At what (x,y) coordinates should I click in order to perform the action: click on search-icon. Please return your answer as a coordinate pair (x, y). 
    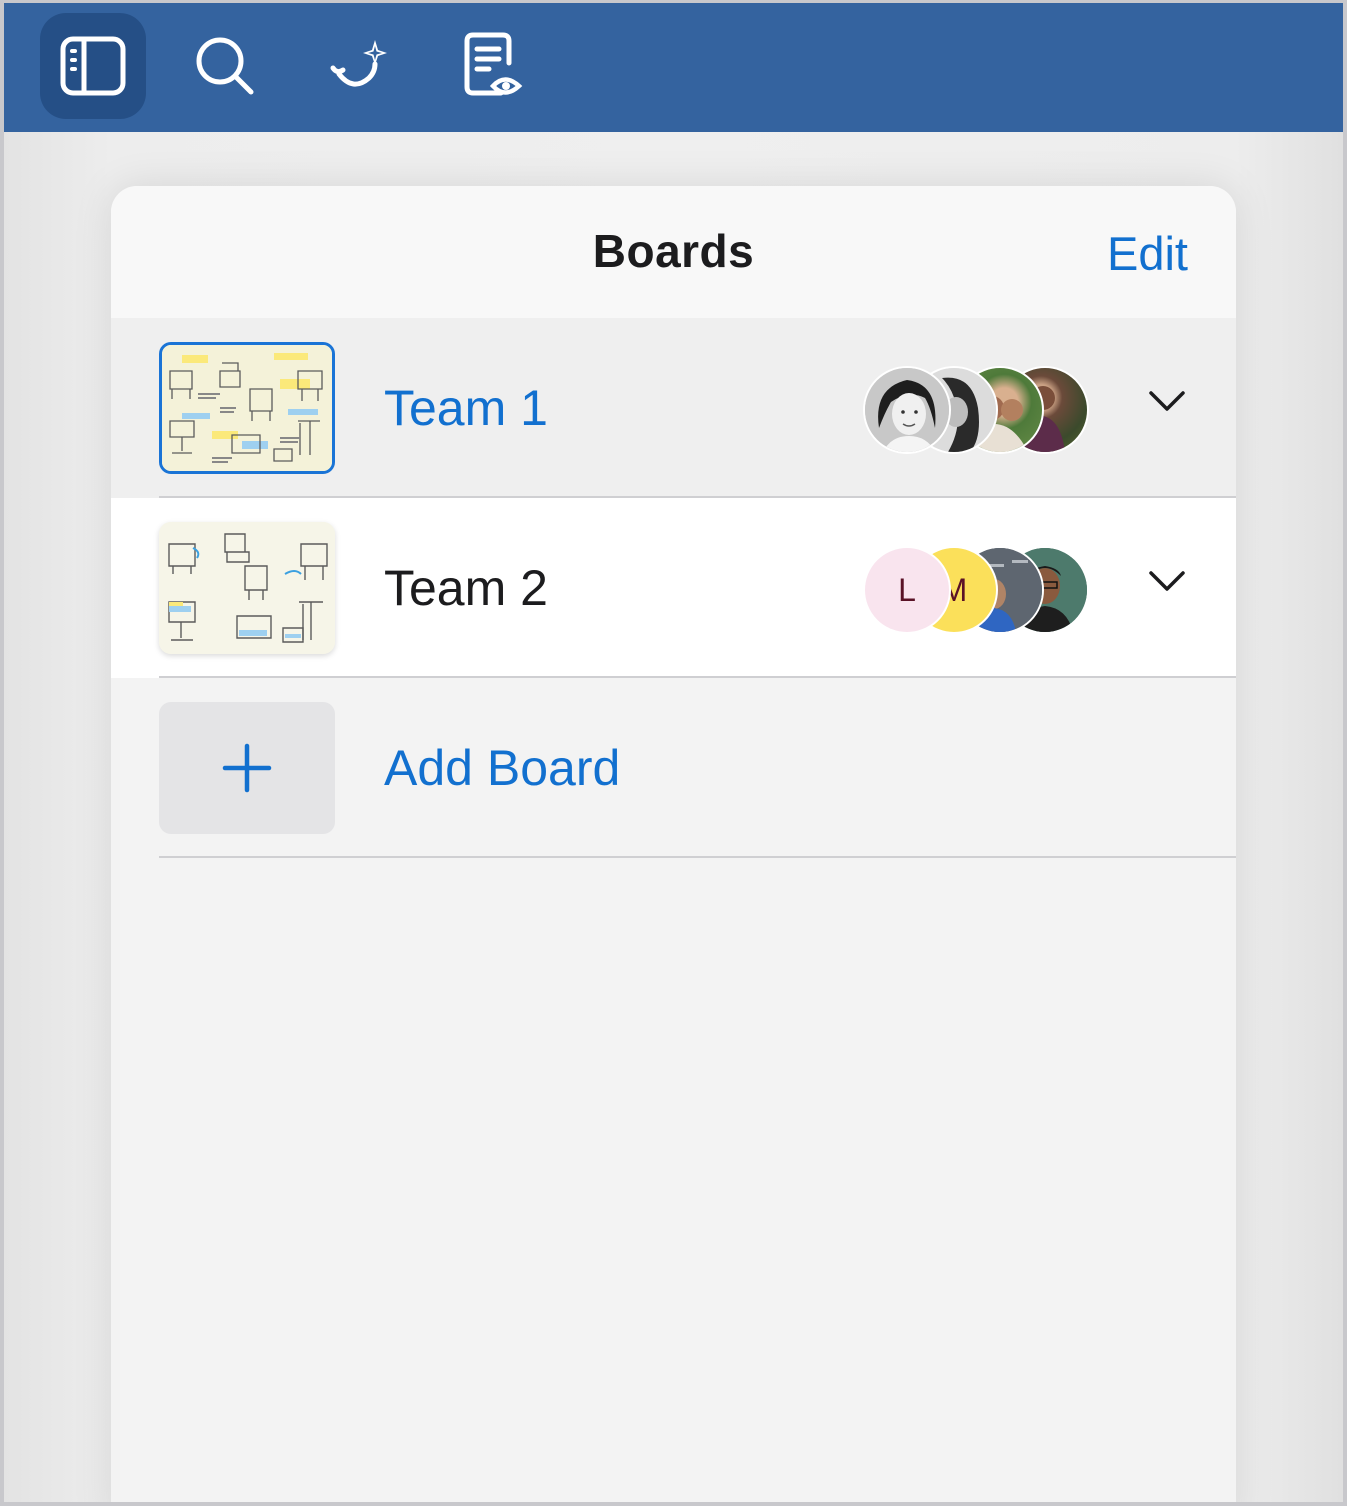
    Looking at the image, I should click on (225, 66).